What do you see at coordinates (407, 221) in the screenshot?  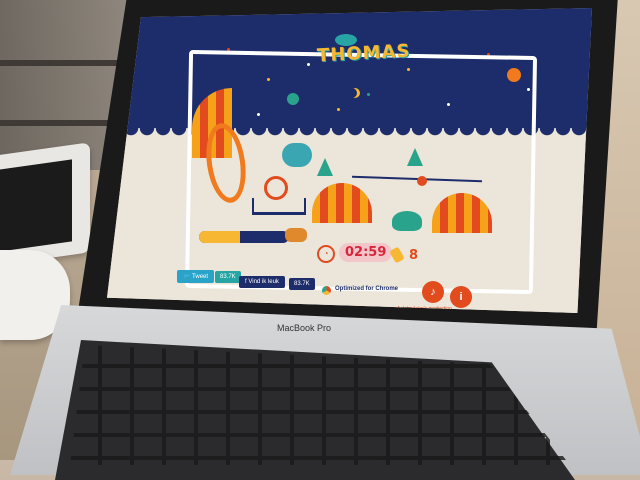 I see `seal-character` at bounding box center [407, 221].